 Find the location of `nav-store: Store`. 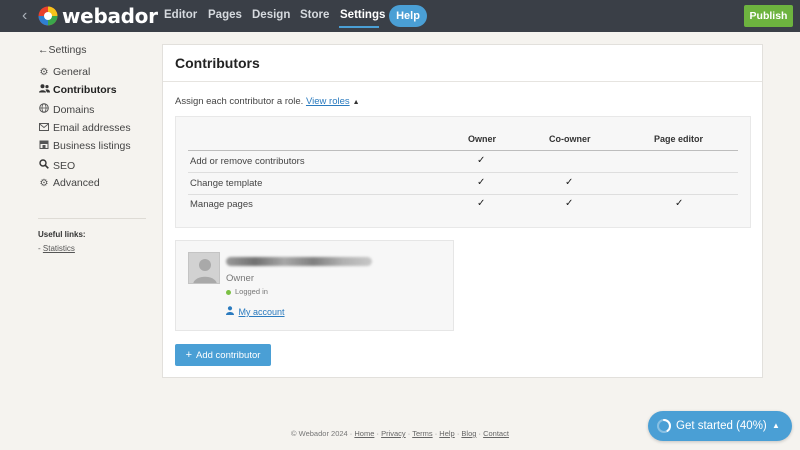

nav-store: Store is located at coordinates (314, 15).